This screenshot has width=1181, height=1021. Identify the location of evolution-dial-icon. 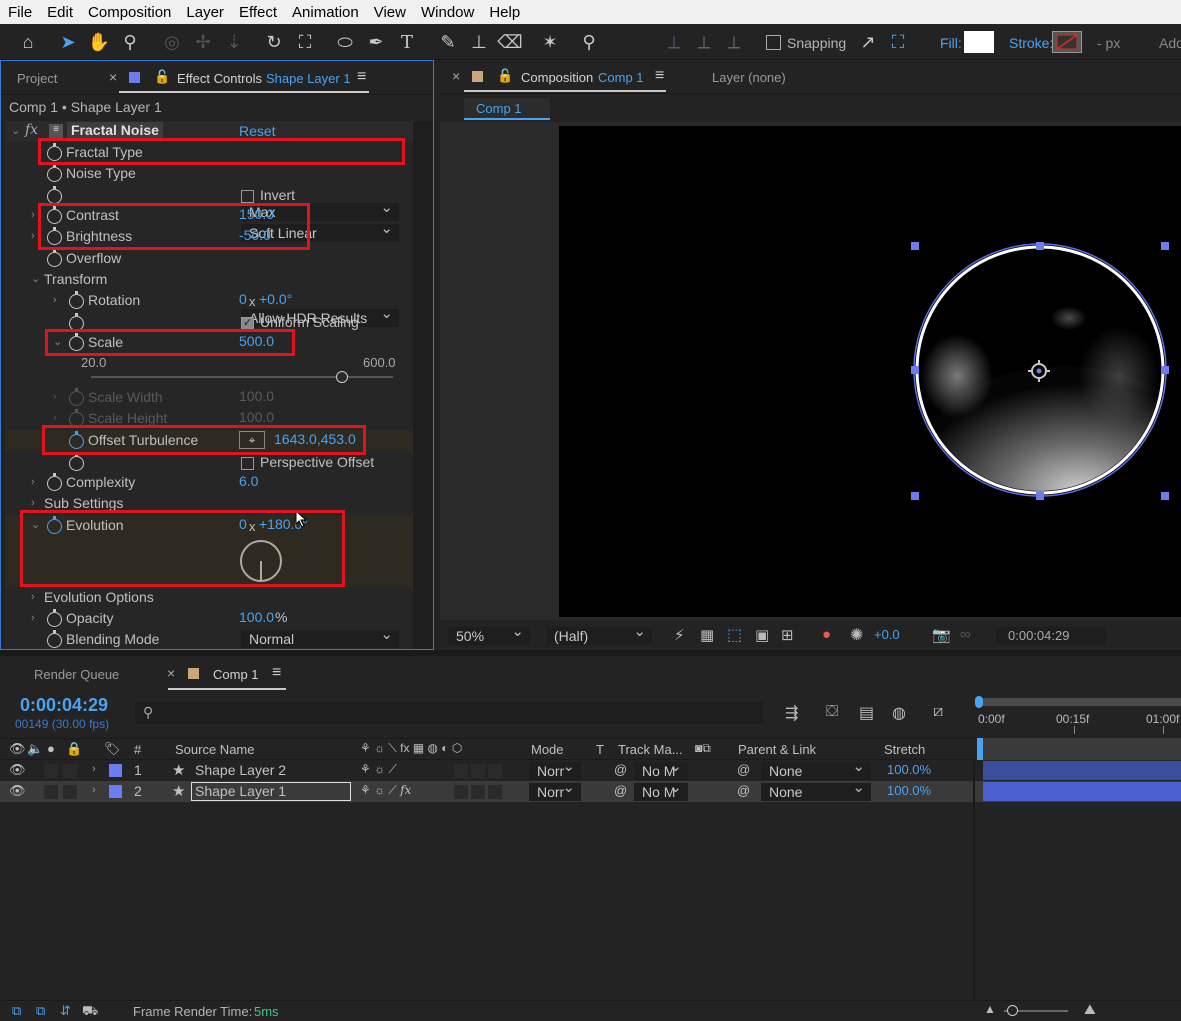
(261, 561).